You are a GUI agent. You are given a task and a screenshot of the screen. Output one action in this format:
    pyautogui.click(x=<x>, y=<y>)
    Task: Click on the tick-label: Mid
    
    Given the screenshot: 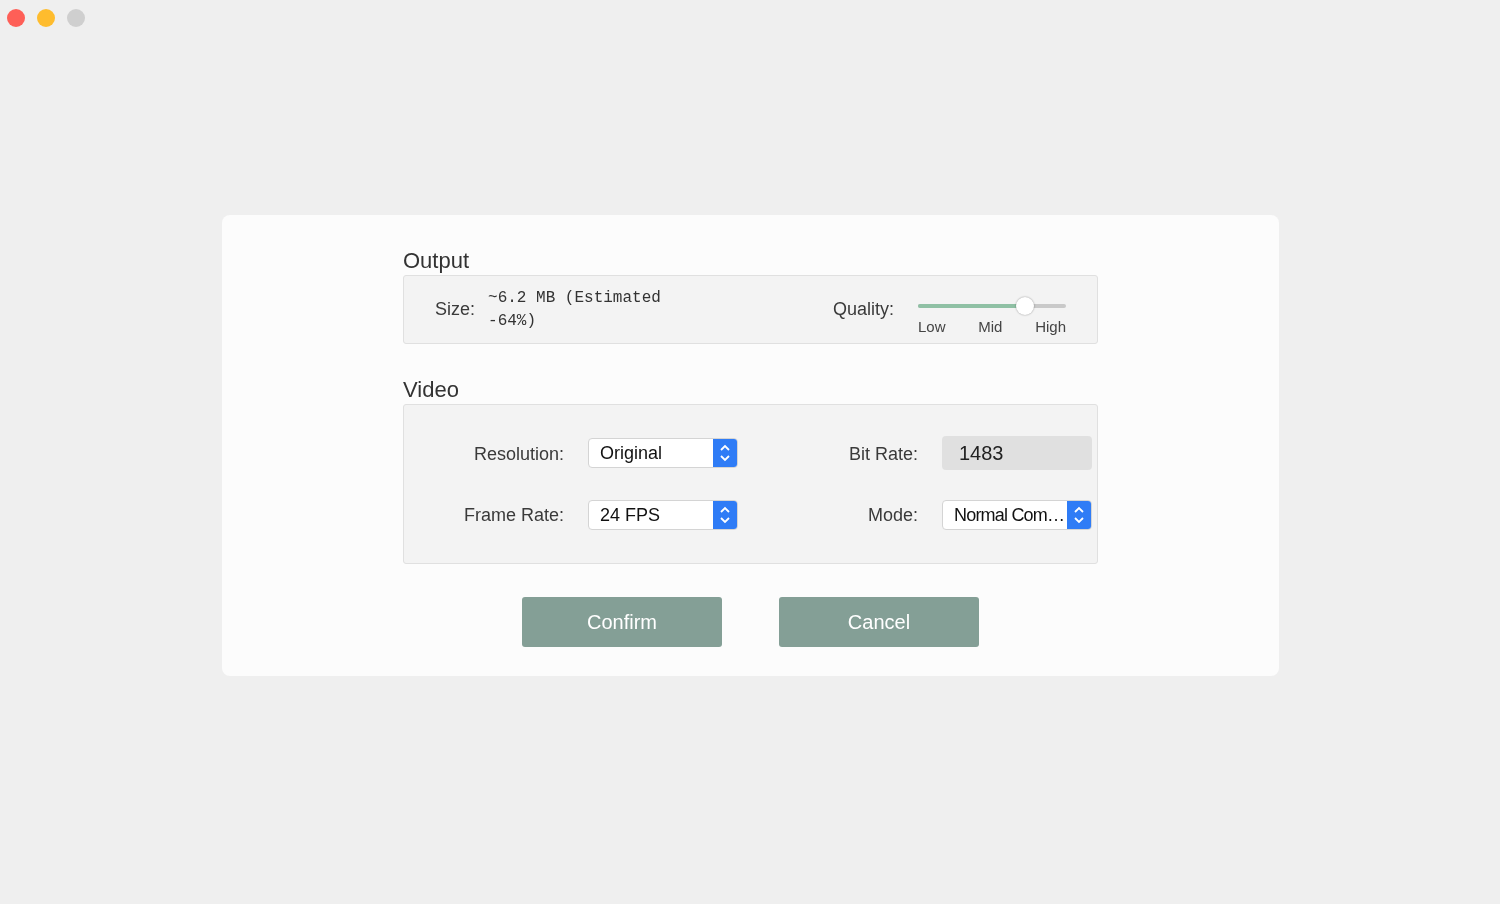 What is the action you would take?
    pyautogui.click(x=990, y=326)
    